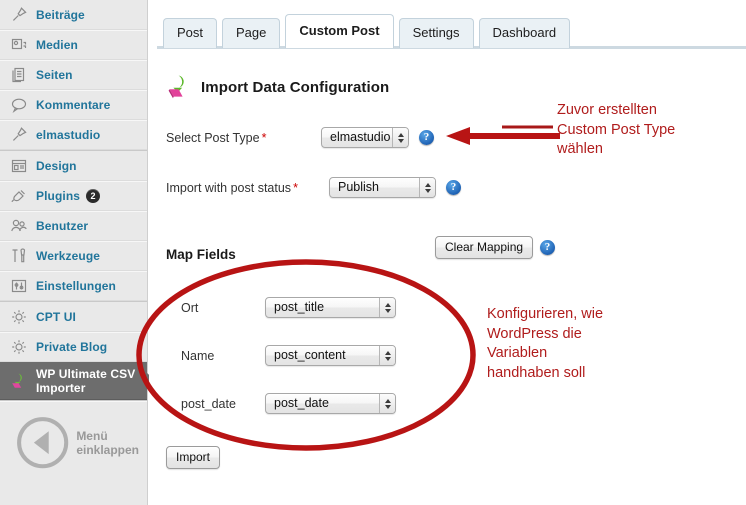 The image size is (746, 505). Describe the element at coordinates (56, 316) in the screenshot. I see `sidebar-item-label: CPT UI` at that location.